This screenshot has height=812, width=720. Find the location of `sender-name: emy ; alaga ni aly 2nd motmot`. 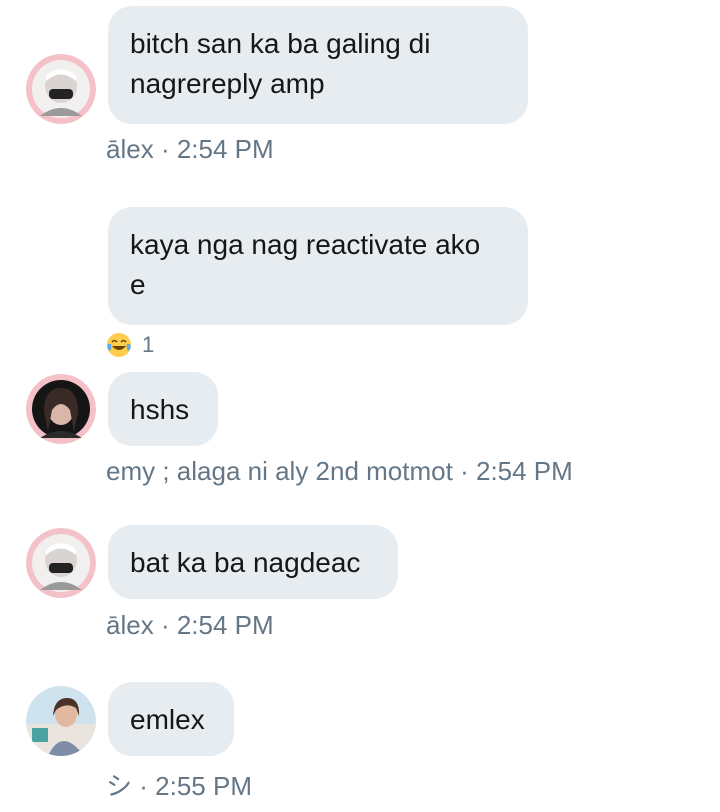

sender-name: emy ; alaga ni aly 2nd motmot is located at coordinates (279, 471).